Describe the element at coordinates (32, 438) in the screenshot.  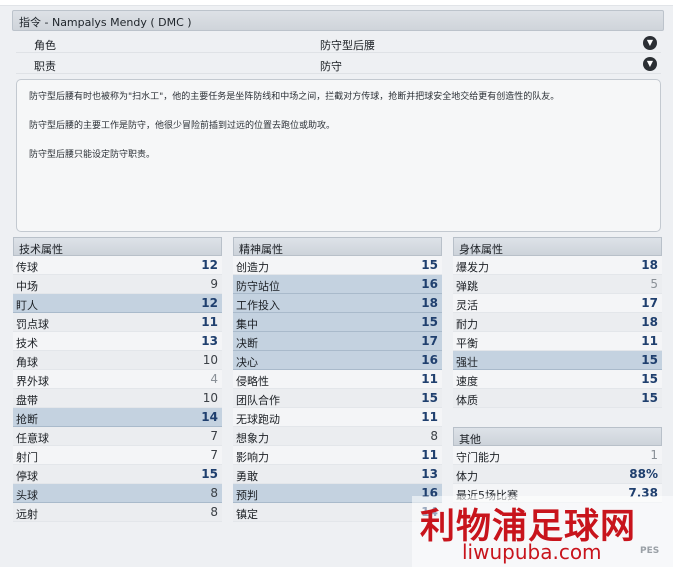
I see `attribute-name: 任意球` at that location.